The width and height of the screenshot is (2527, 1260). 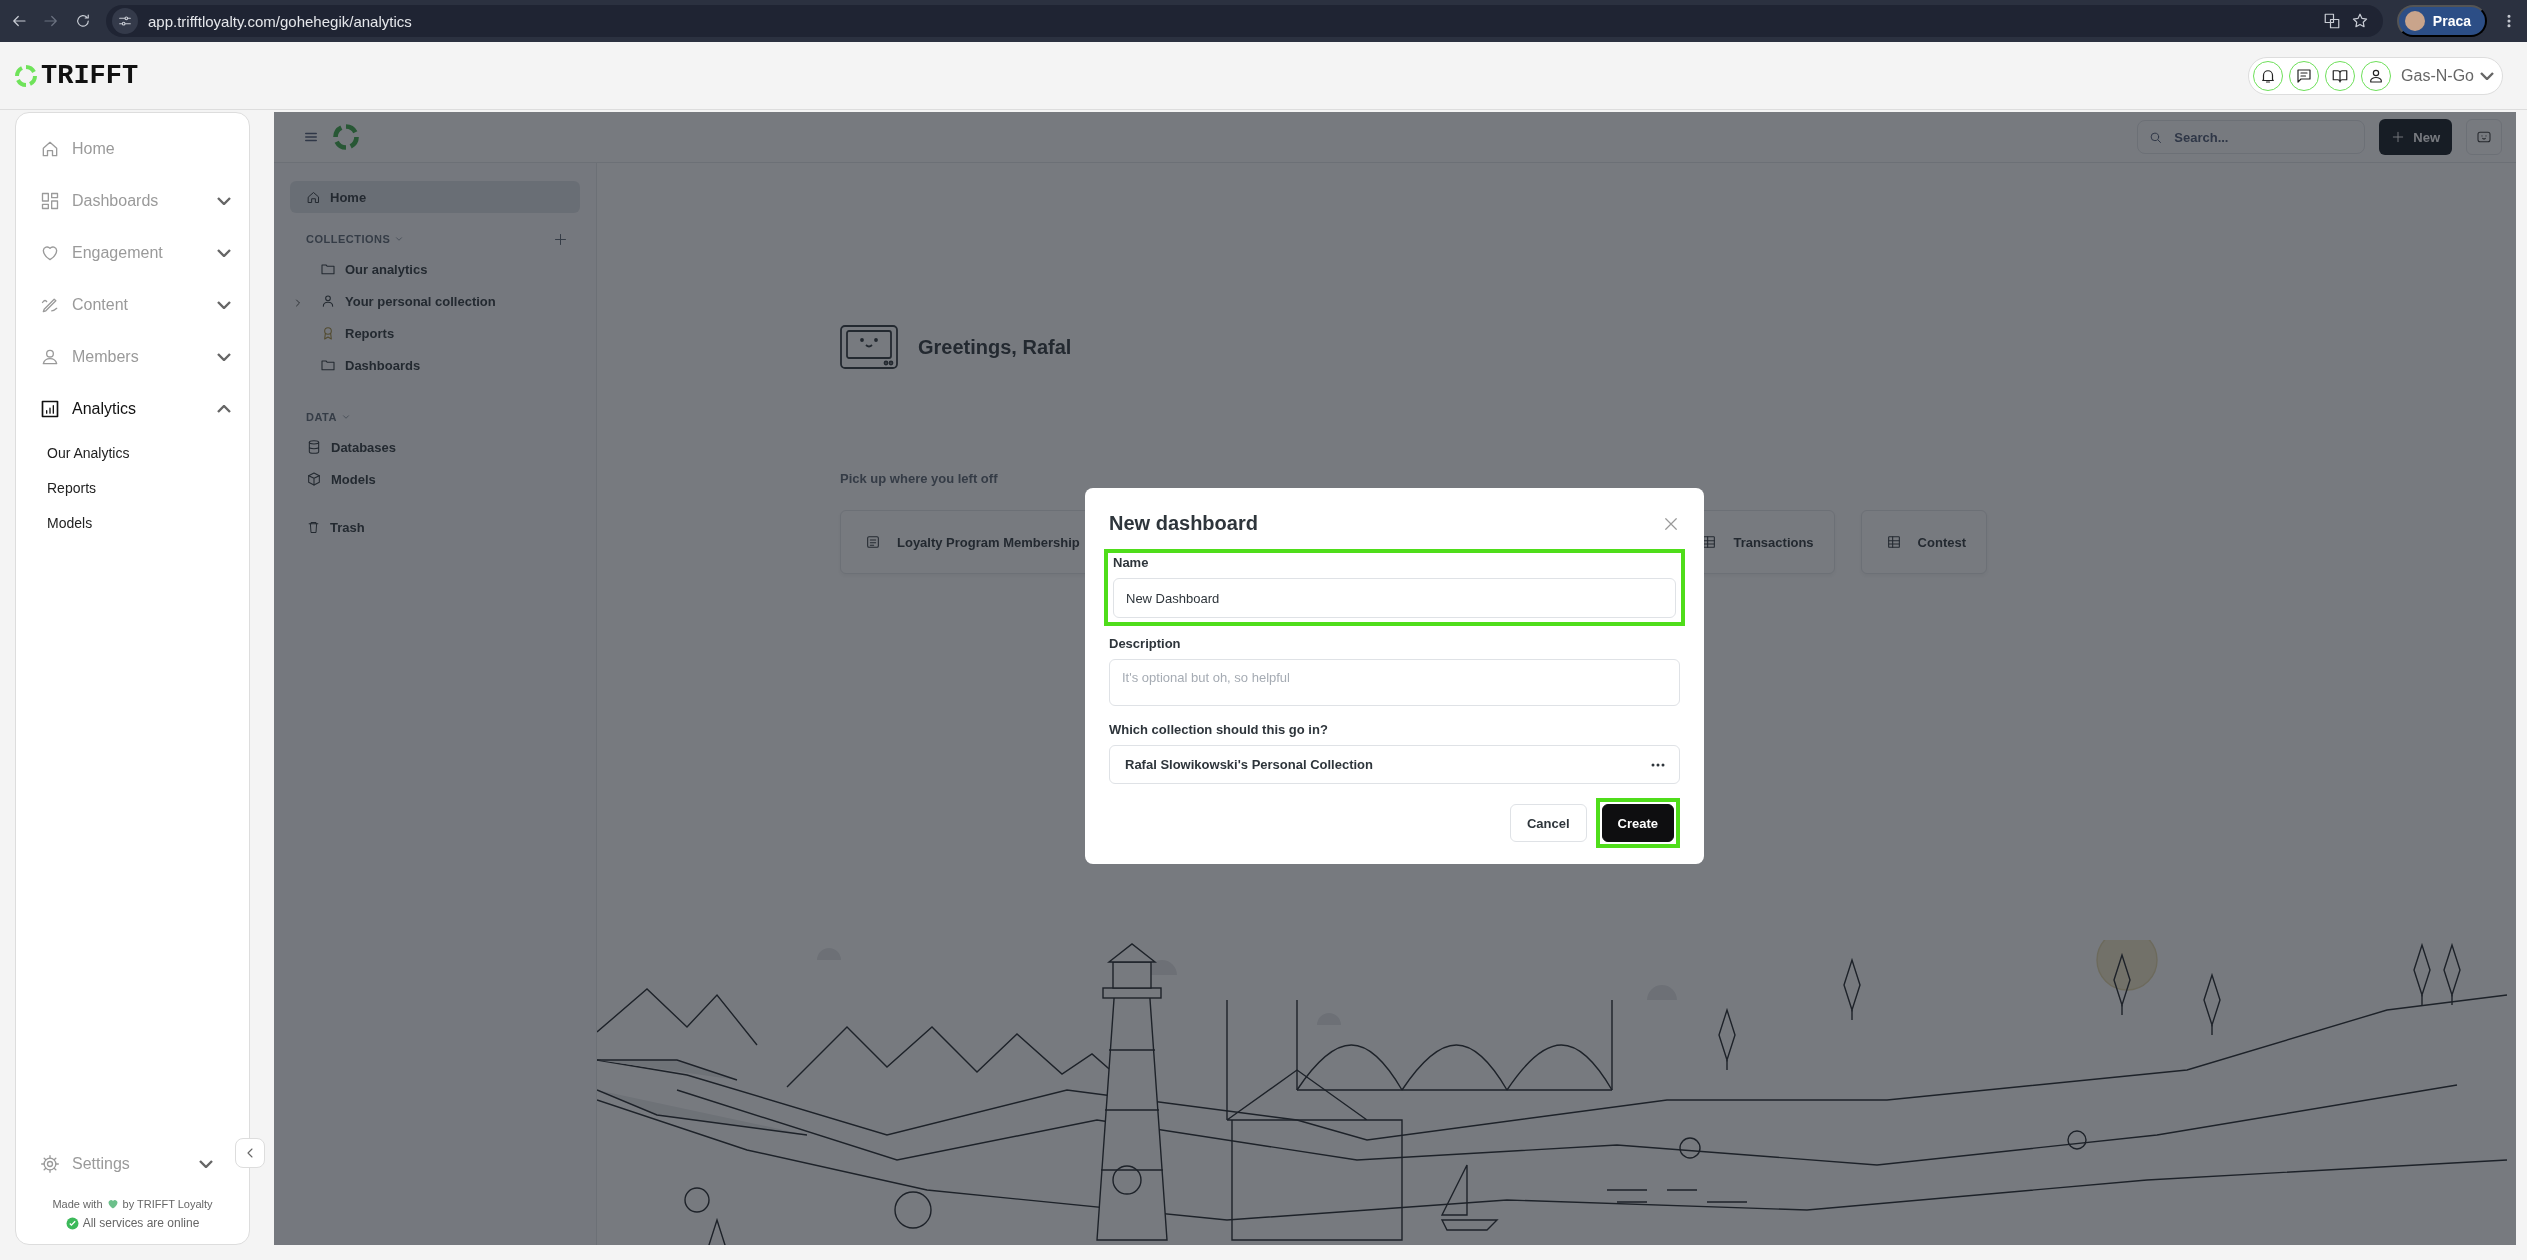 What do you see at coordinates (1219, 729) in the screenshot?
I see `field-label: Which collection should this go in?` at bounding box center [1219, 729].